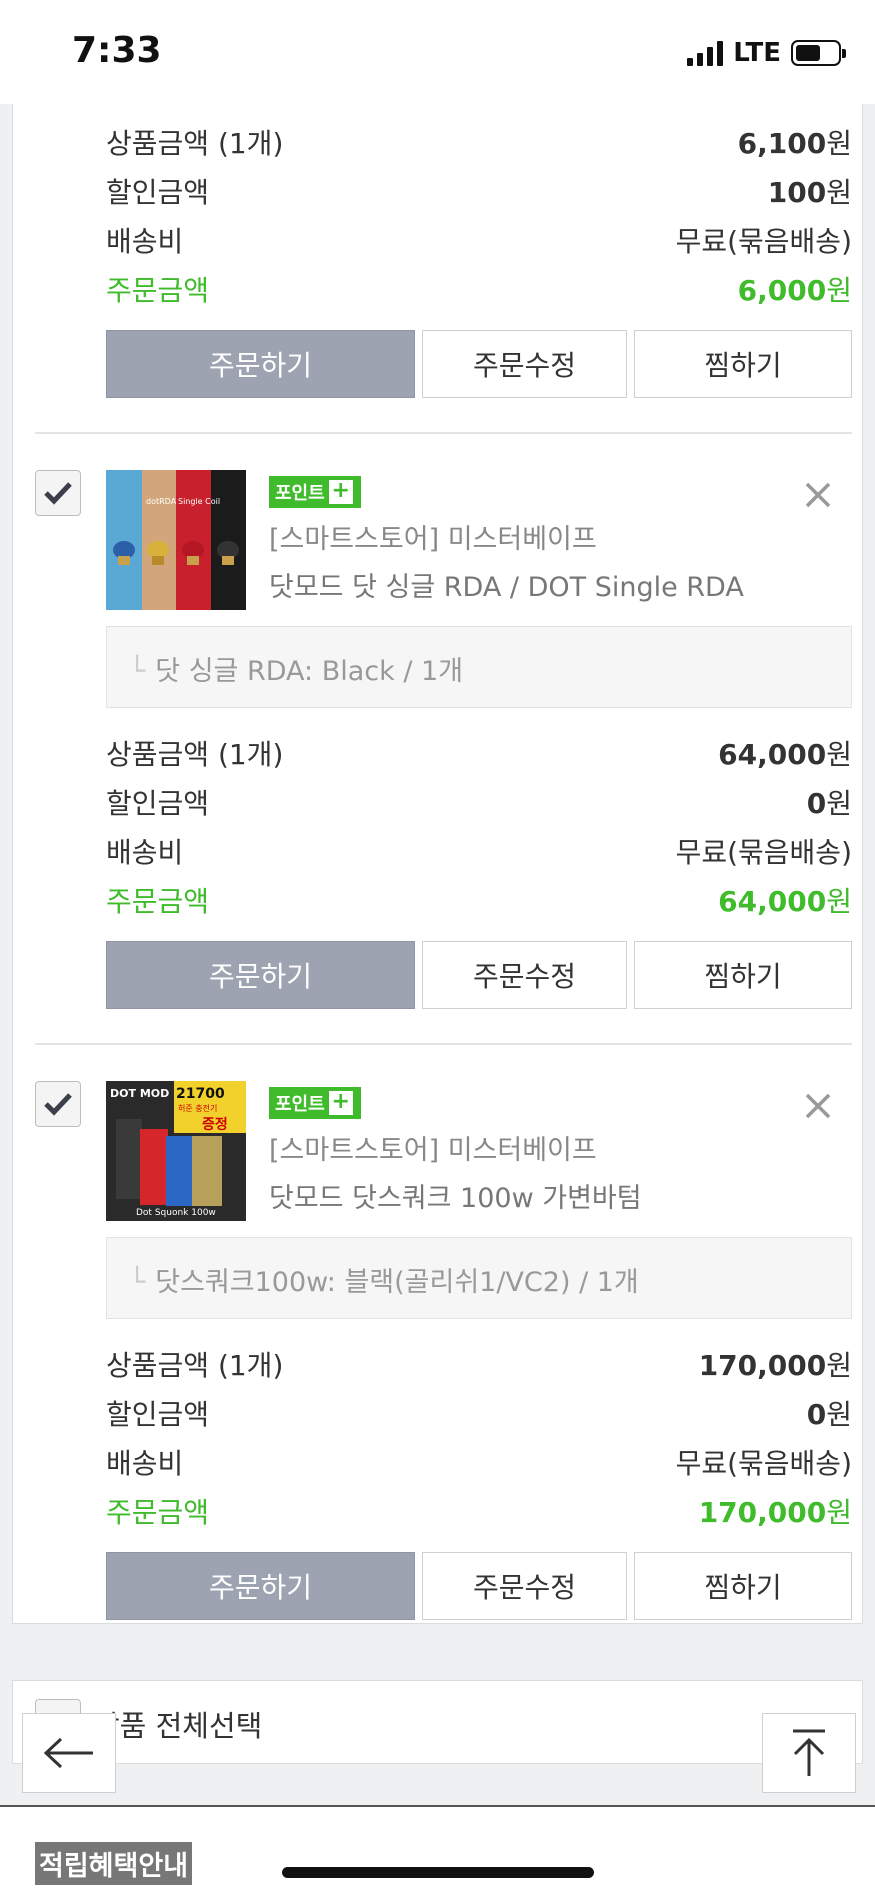  What do you see at coordinates (794, 290) in the screenshot?
I see `order-amount-value: 6,000원` at bounding box center [794, 290].